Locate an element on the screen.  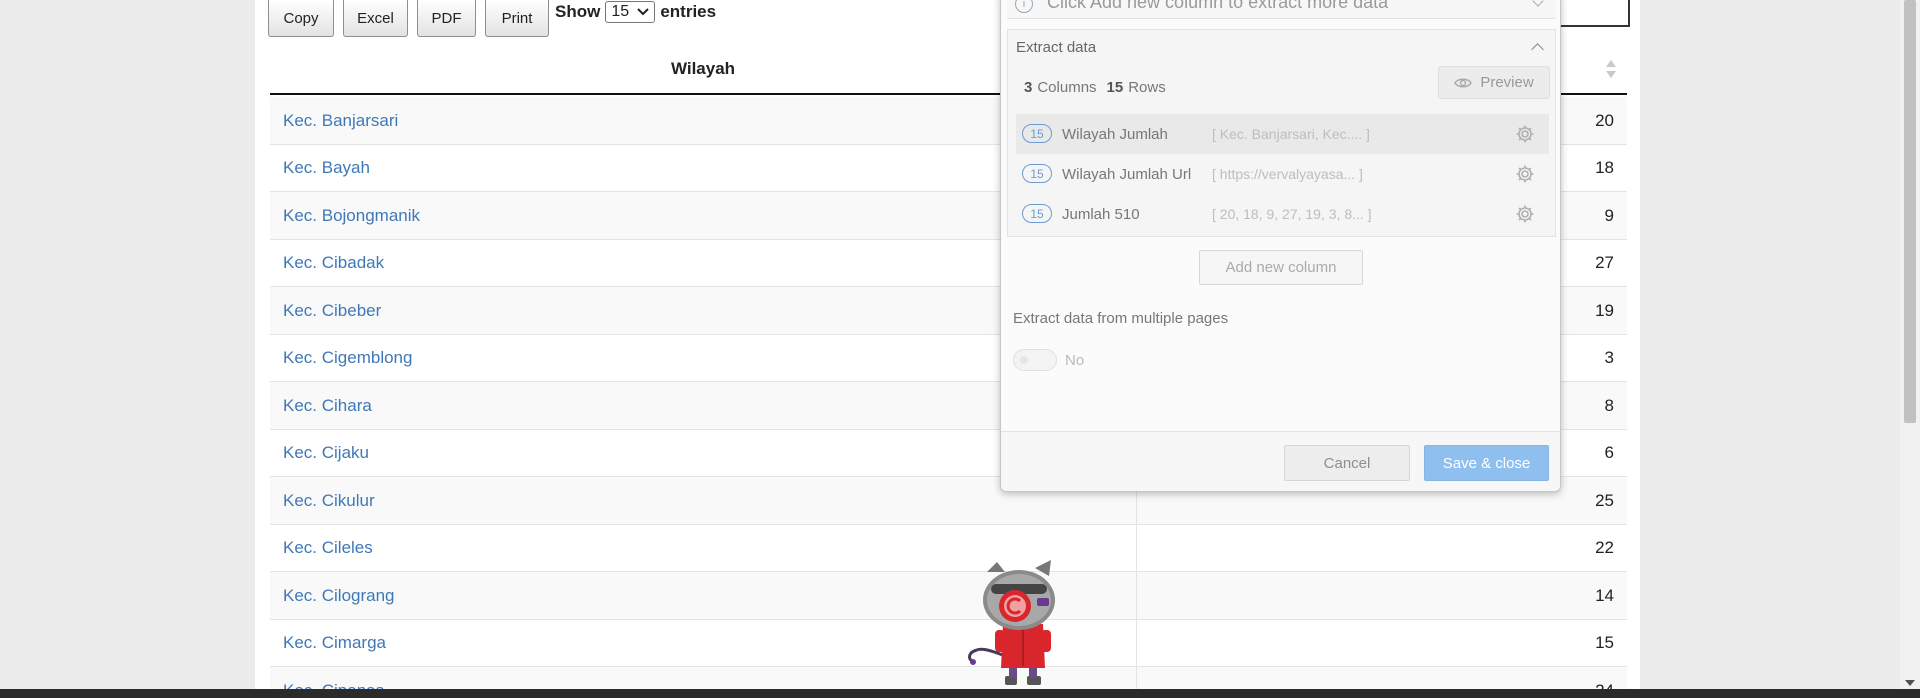
sort-icon is located at coordinates (1611, 70).